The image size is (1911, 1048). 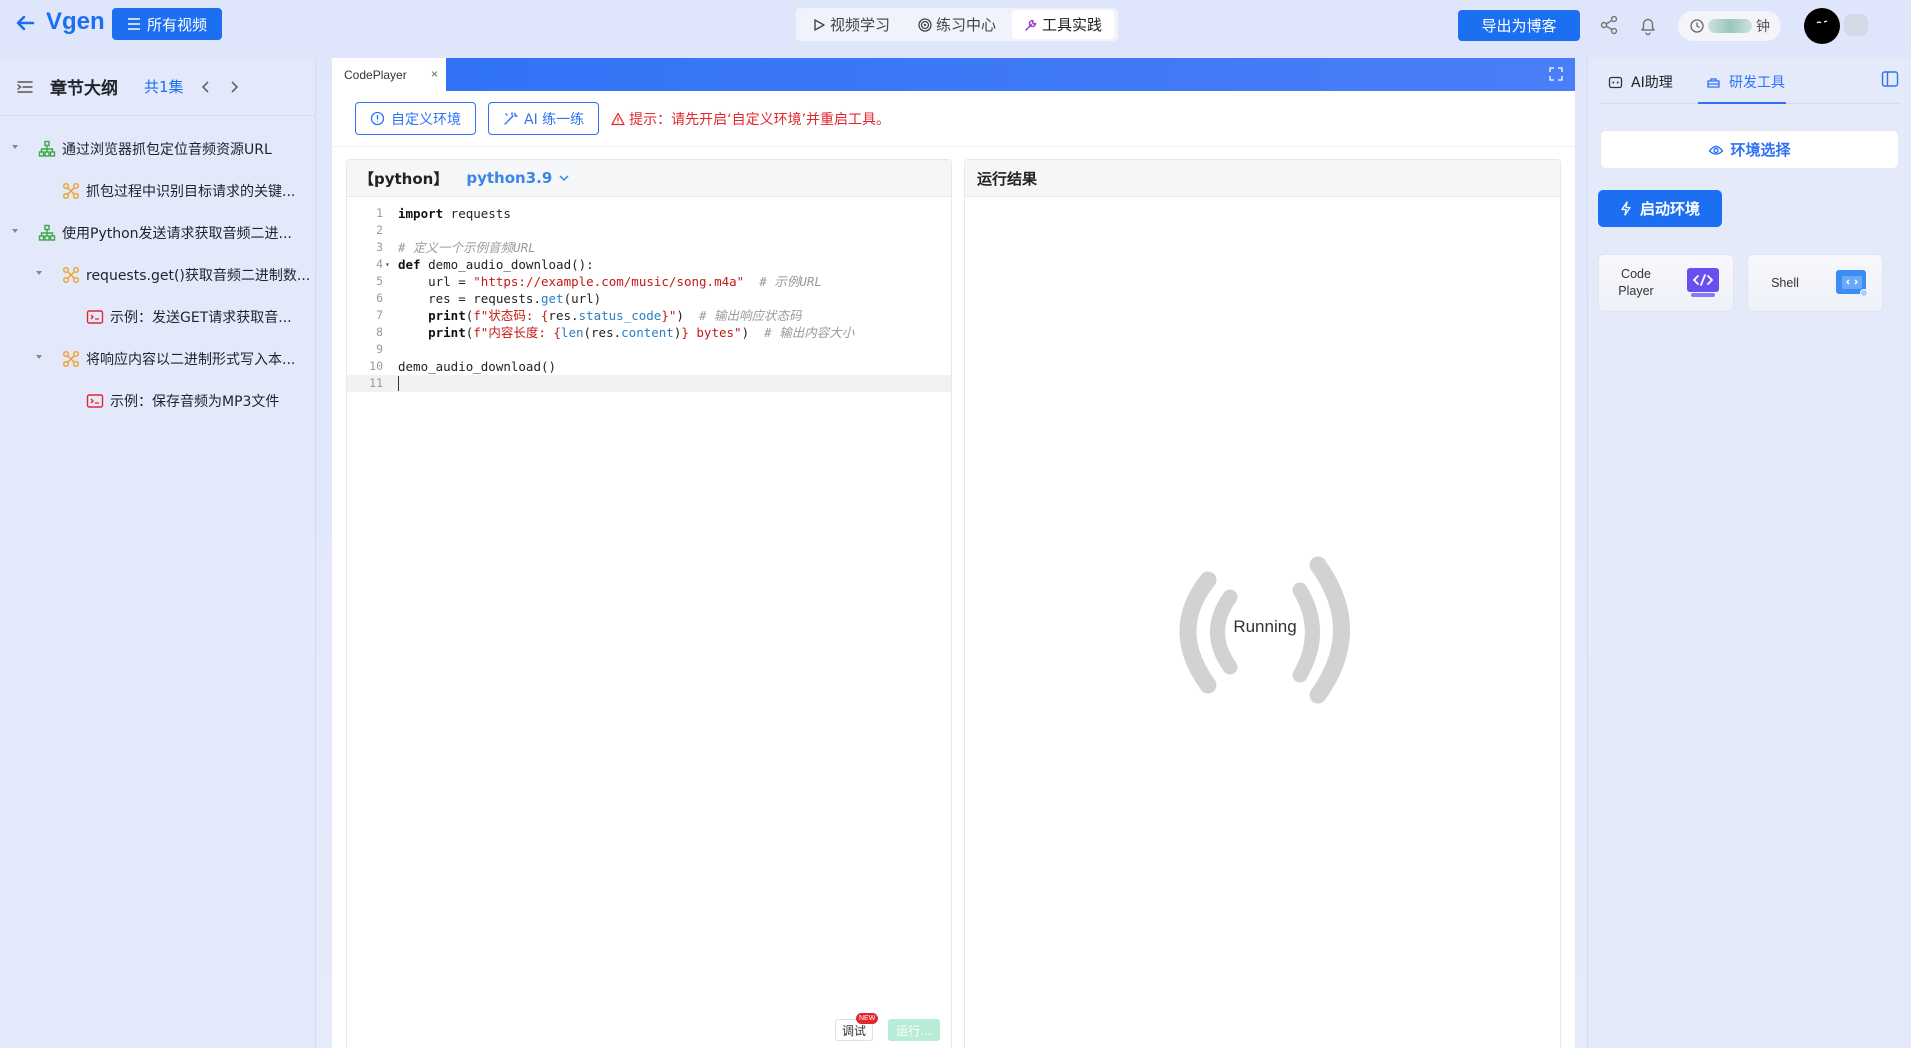 What do you see at coordinates (1072, 25) in the screenshot?
I see `tab-label: 工具实践` at bounding box center [1072, 25].